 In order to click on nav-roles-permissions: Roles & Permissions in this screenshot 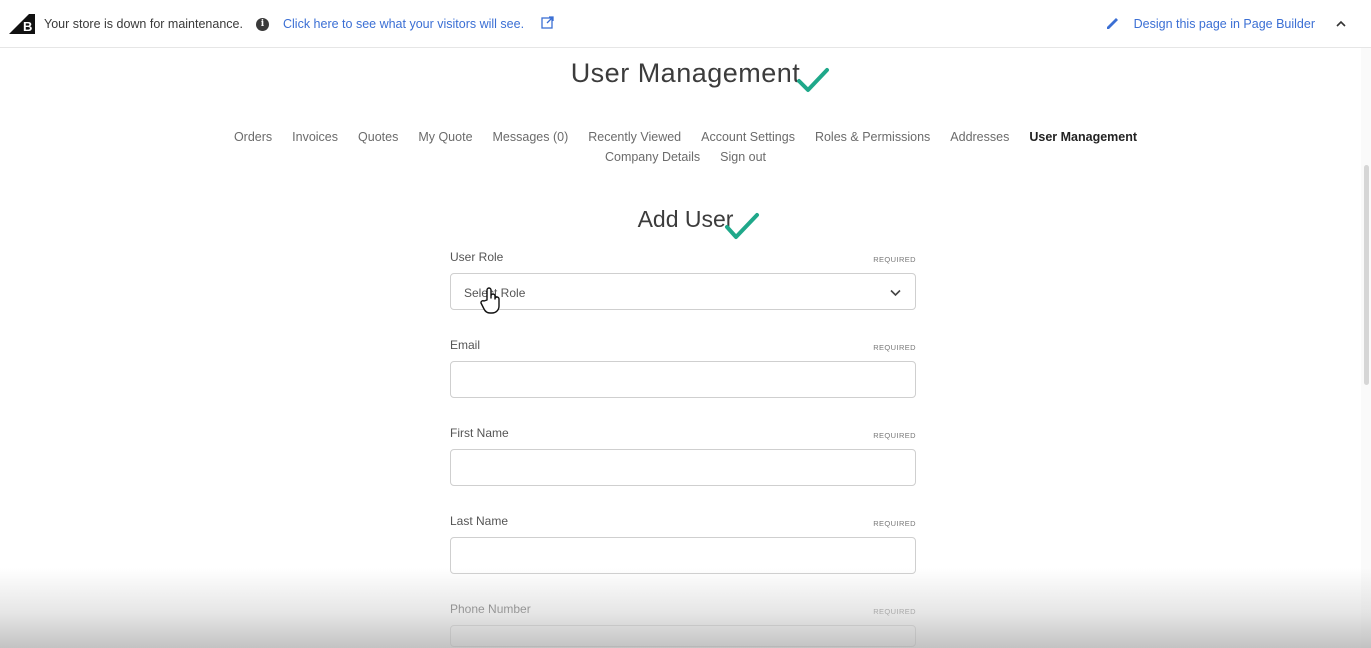, I will do `click(872, 137)`.